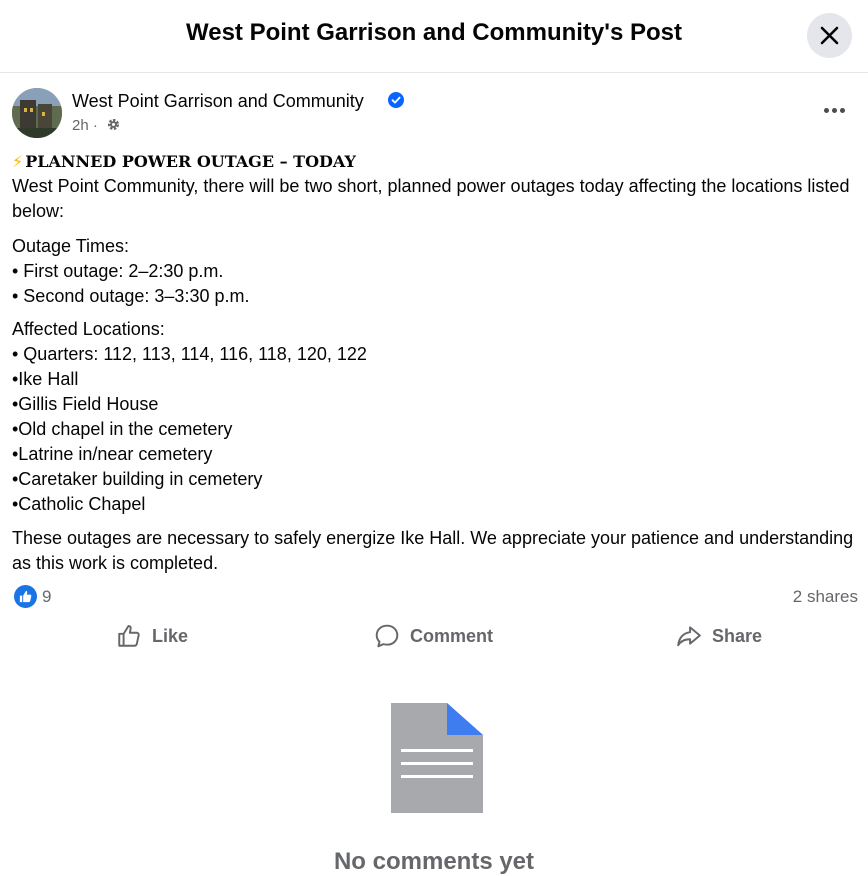 This screenshot has height=876, width=868. I want to click on comment-button: Comment, so click(433, 636).